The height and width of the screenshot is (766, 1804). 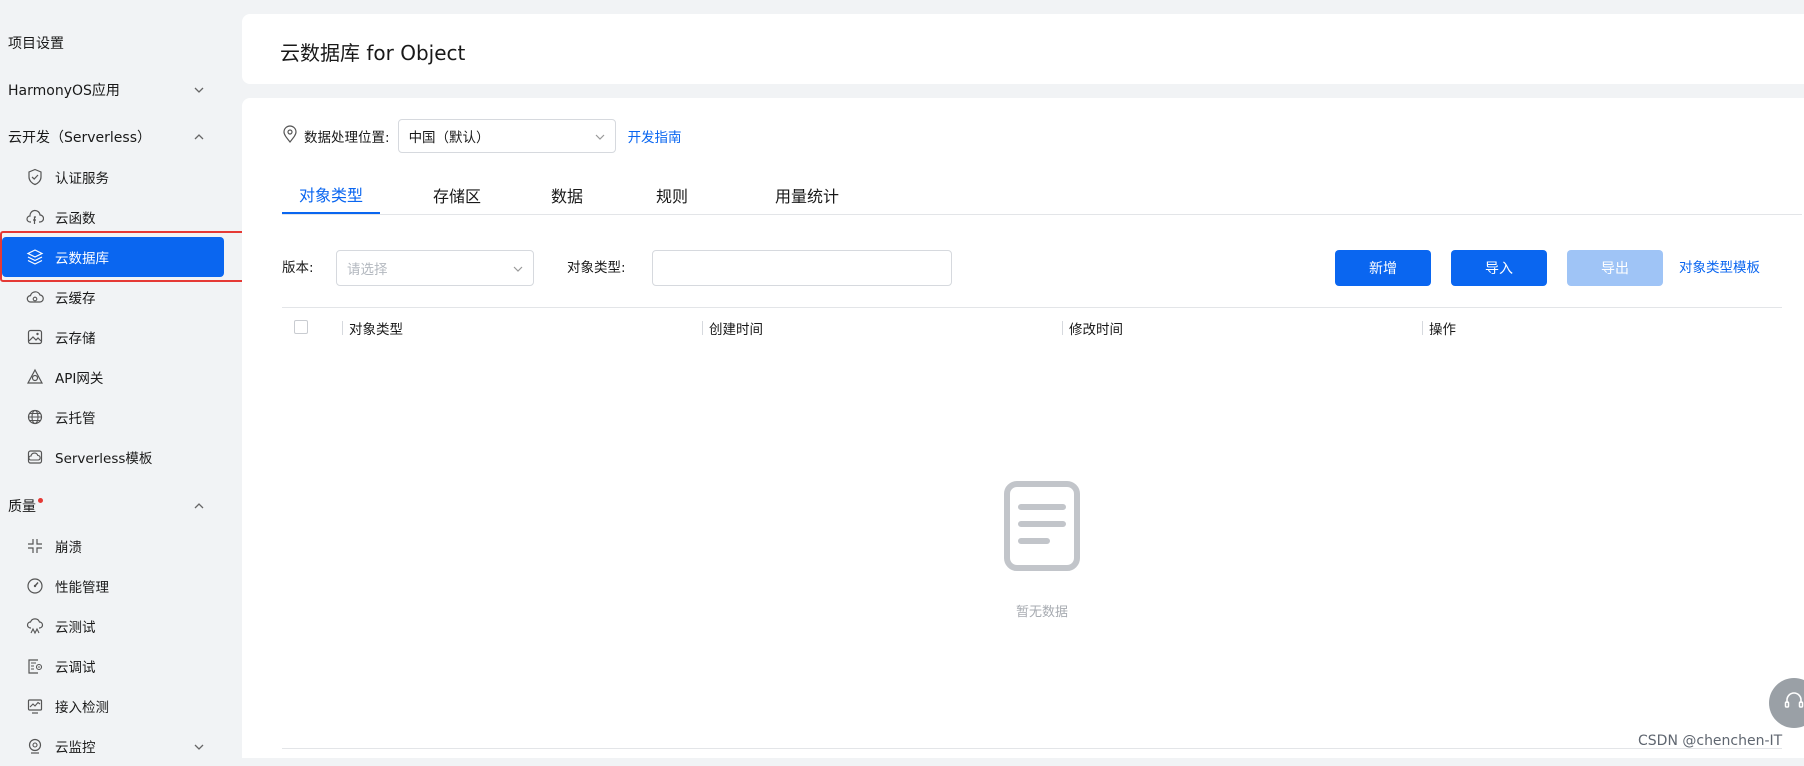 What do you see at coordinates (112, 546) in the screenshot?
I see `sidebar-item-crash: 崩溃` at bounding box center [112, 546].